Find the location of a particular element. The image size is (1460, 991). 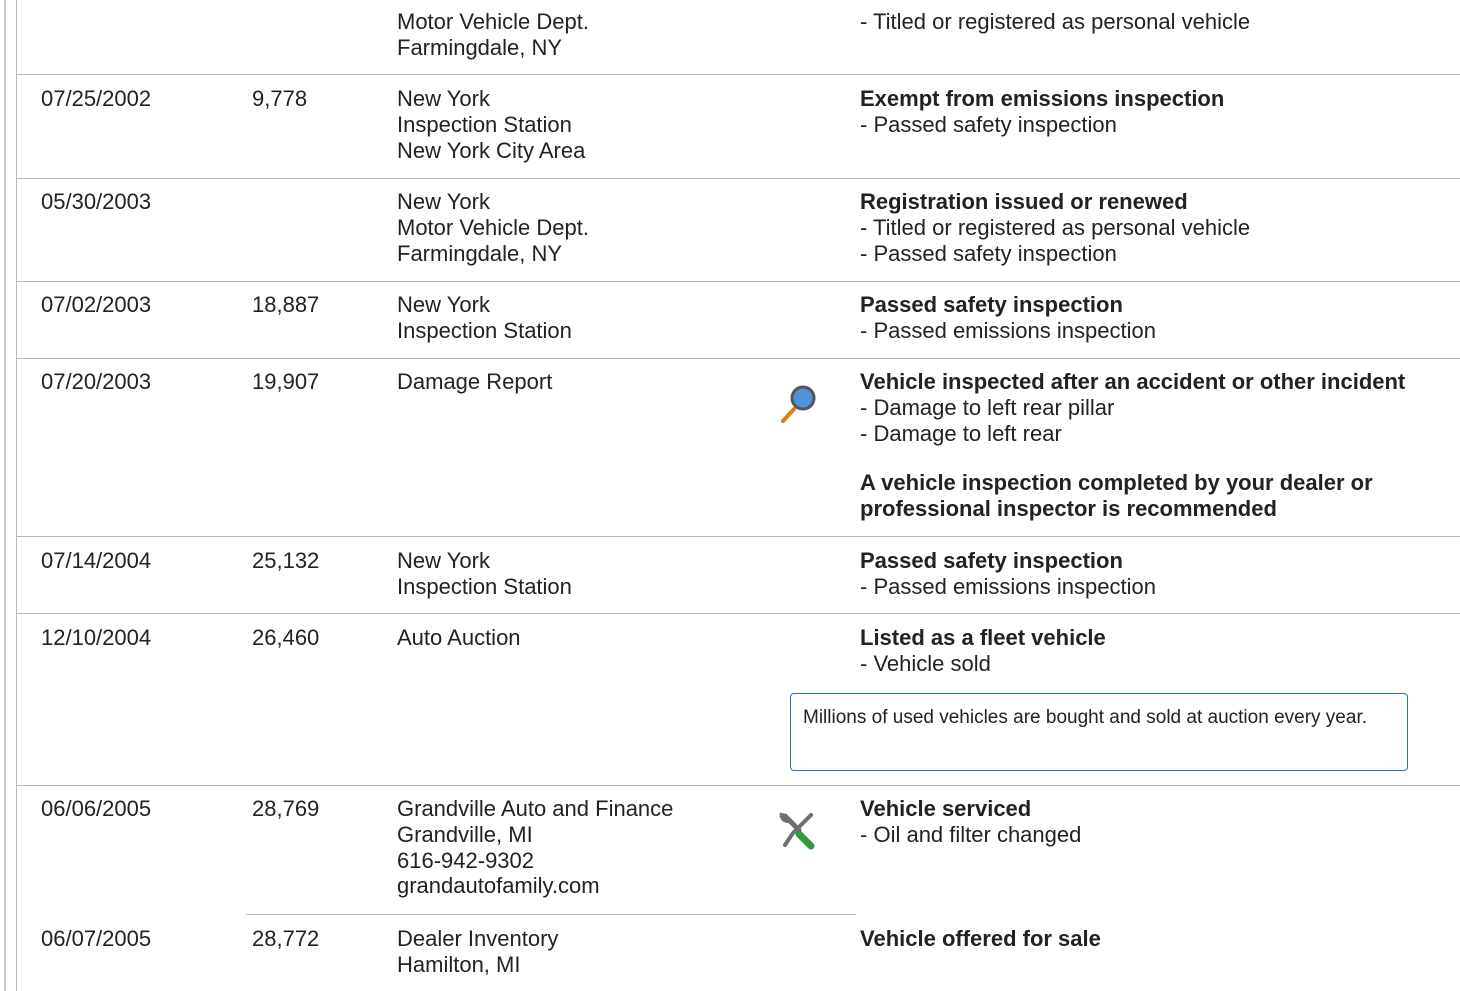

event-detail-item: - Damage to left rear is located at coordinates (1155, 434).